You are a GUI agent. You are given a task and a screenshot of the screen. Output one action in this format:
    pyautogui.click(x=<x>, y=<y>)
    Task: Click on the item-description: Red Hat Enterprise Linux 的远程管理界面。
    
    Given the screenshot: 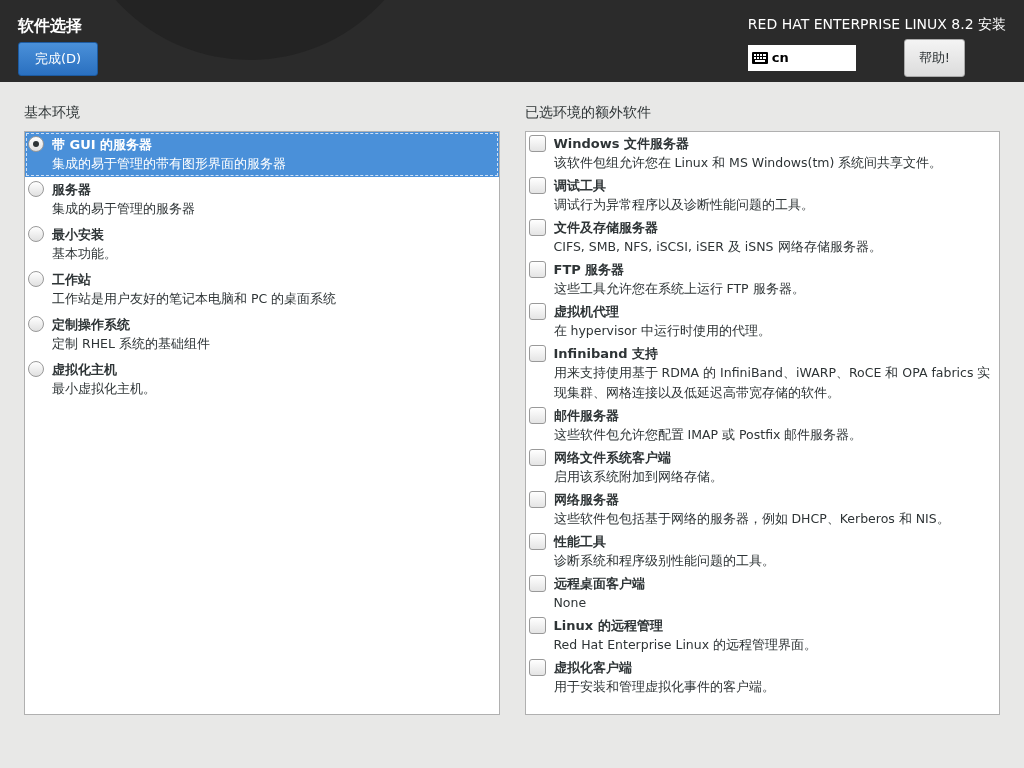 What is the action you would take?
    pyautogui.click(x=685, y=645)
    